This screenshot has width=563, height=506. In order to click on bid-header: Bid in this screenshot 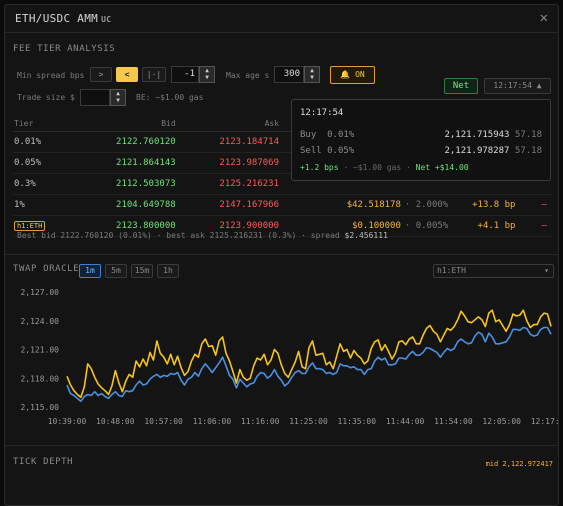, I will do `click(125, 123)`.